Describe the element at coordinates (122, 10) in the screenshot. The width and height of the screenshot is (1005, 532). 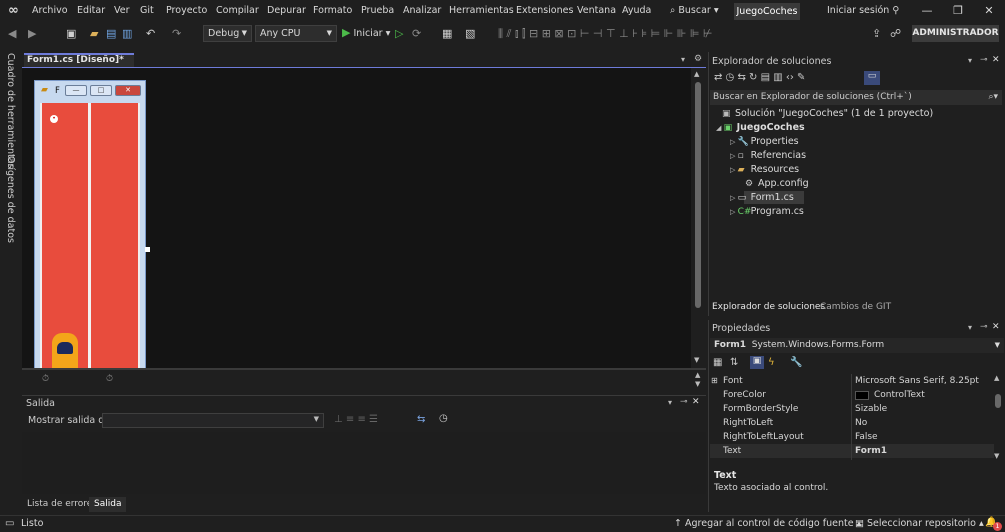
I see `menu-ver: Ver` at that location.